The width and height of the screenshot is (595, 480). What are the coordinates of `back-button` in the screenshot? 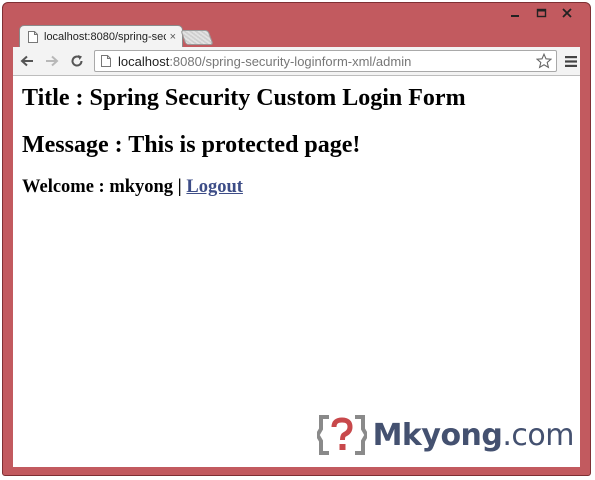 It's located at (27, 61).